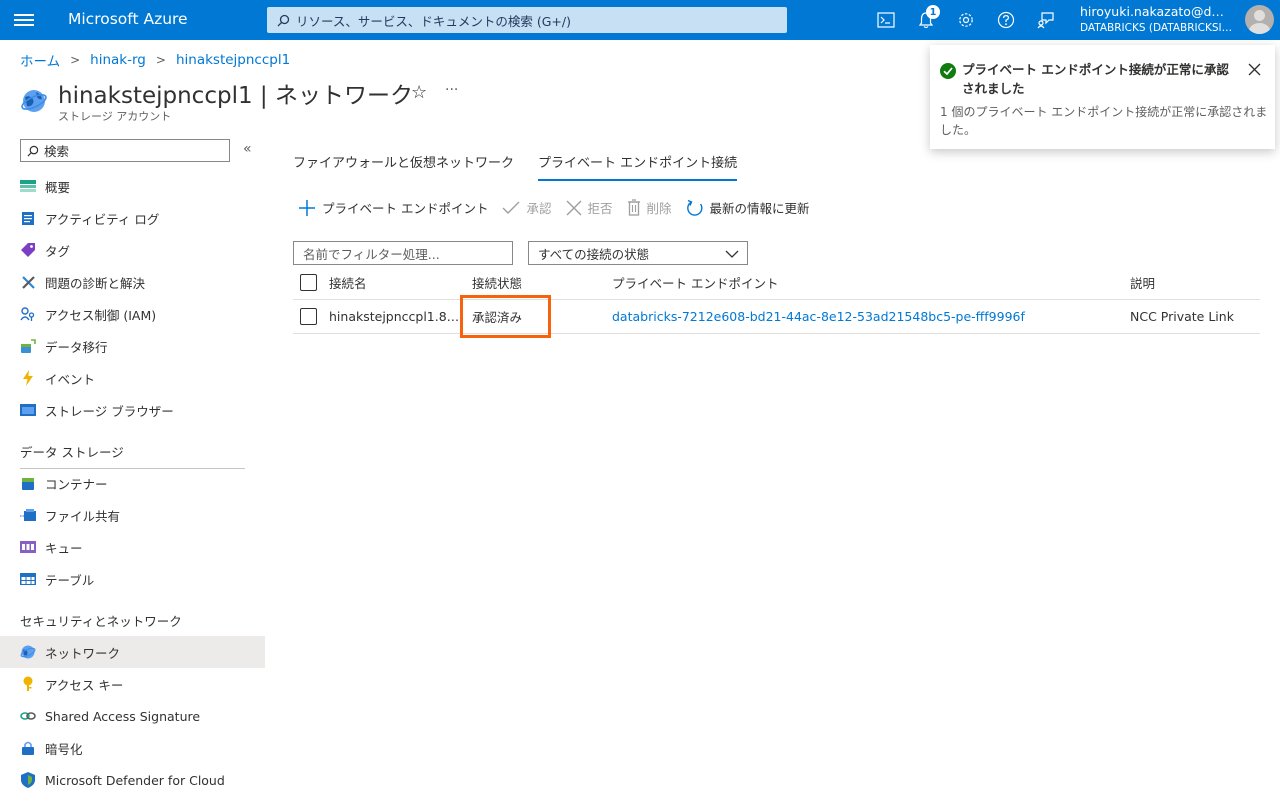  What do you see at coordinates (28, 186) in the screenshot?
I see `overview-icon` at bounding box center [28, 186].